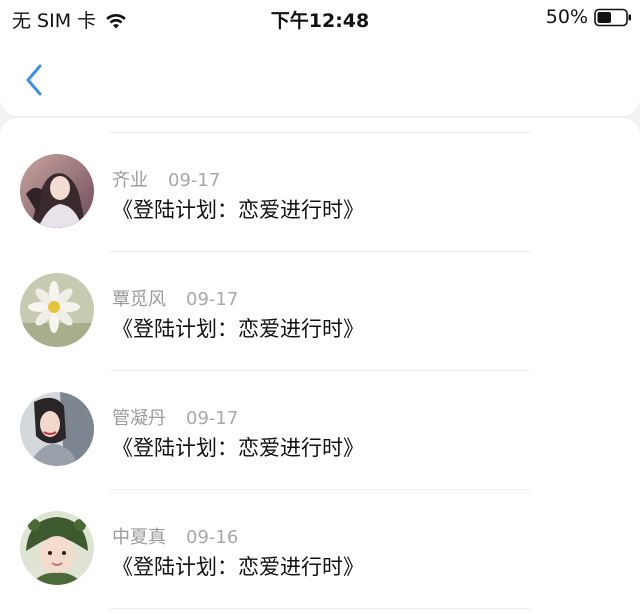 The height and width of the screenshot is (615, 640). Describe the element at coordinates (175, 417) in the screenshot. I see `comment-meta: 管凝丹 09-17` at that location.